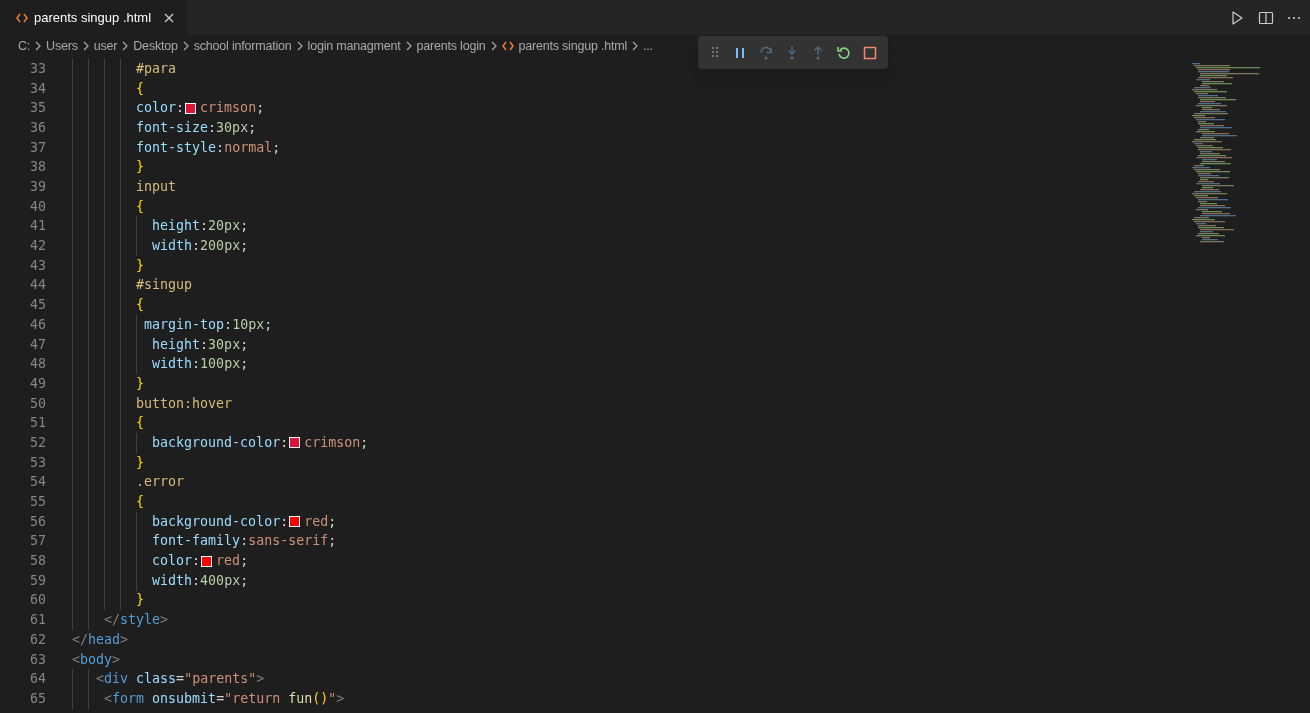 The width and height of the screenshot is (1310, 713). What do you see at coordinates (844, 52) in the screenshot?
I see `restart-icon` at bounding box center [844, 52].